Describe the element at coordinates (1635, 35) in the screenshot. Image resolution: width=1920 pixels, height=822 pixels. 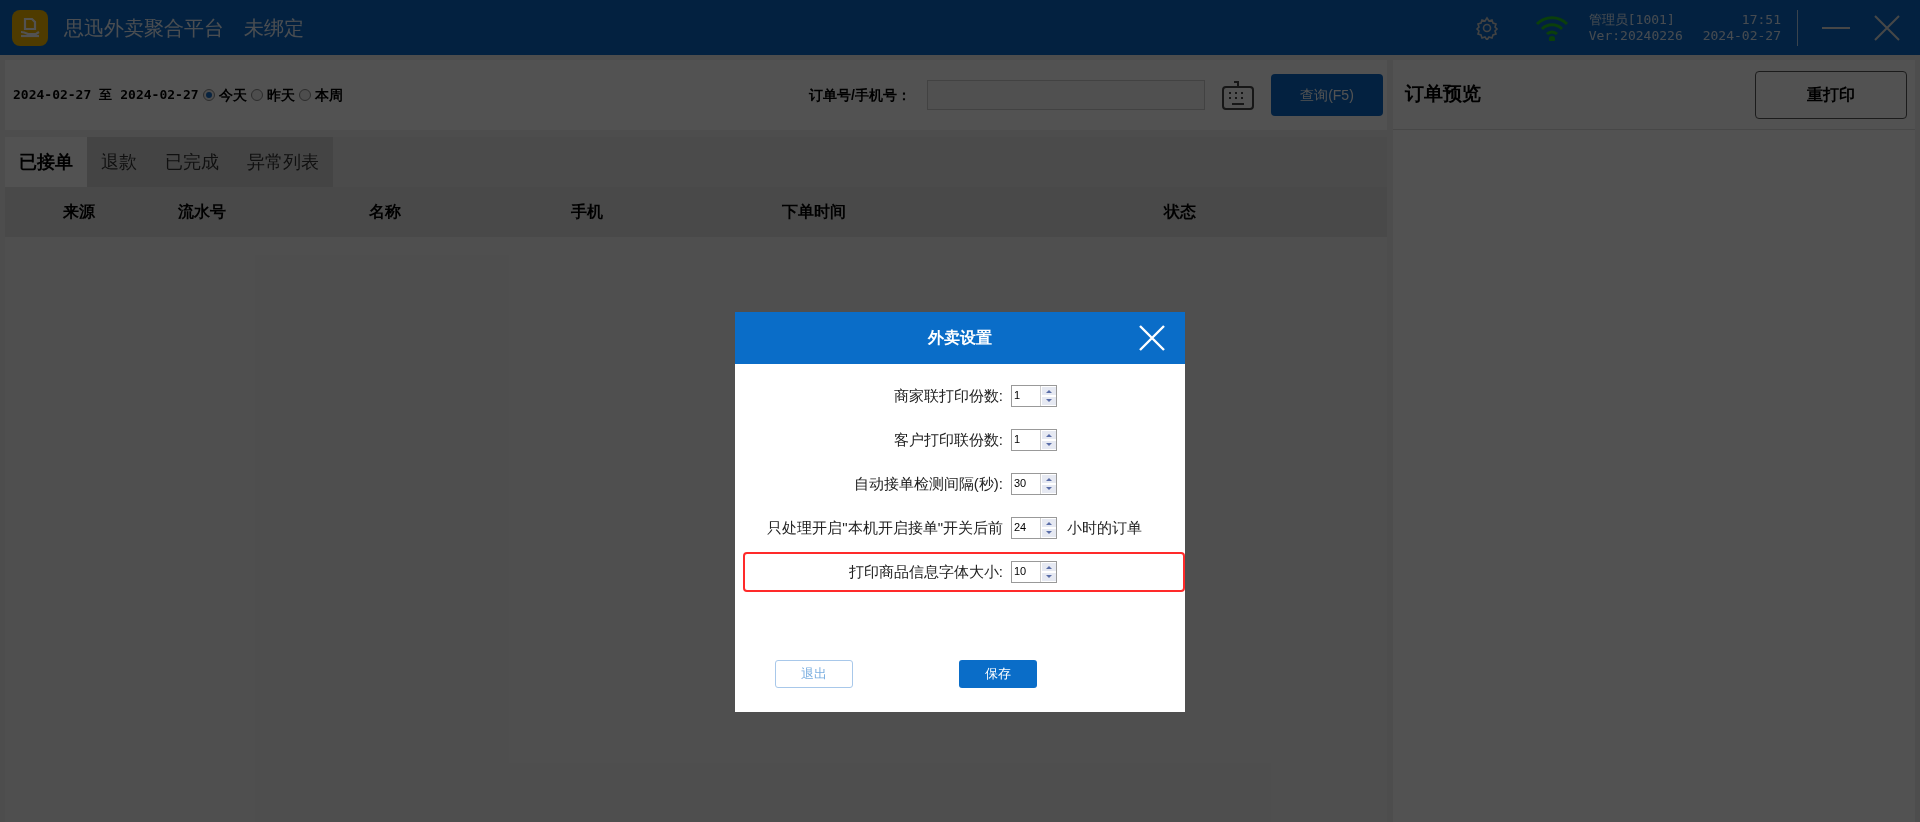
I see `version-label: Ver:20240226` at that location.